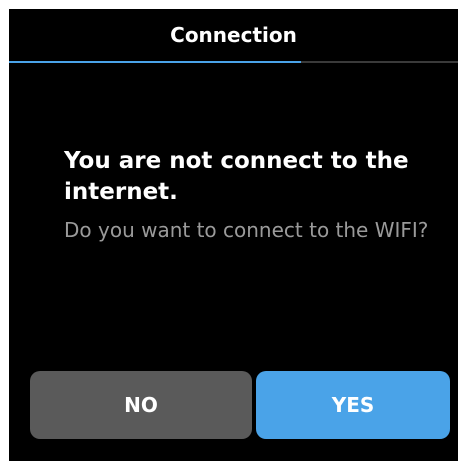 The height and width of the screenshot is (461, 458). I want to click on progress-bar, so click(233, 62).